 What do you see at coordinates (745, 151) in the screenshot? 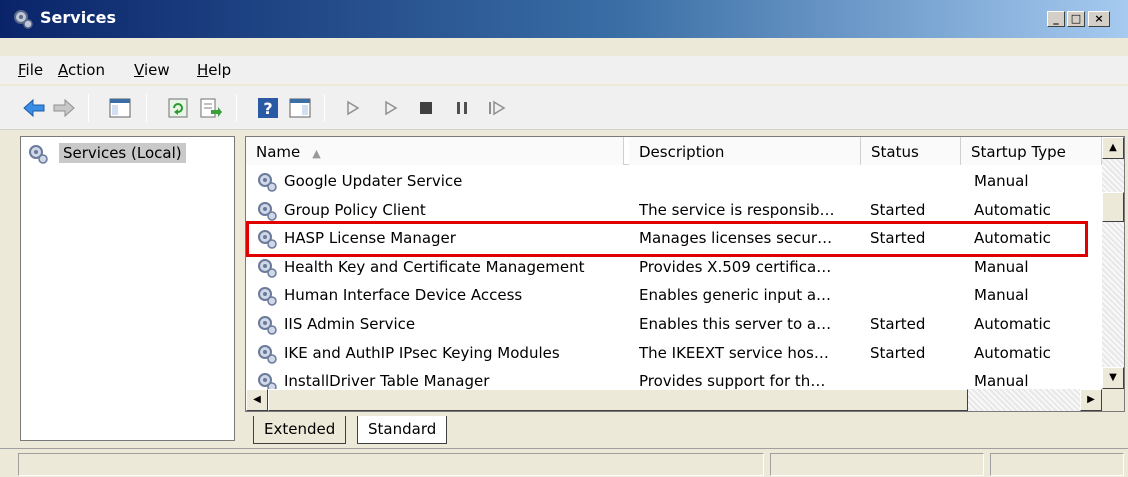
I see `column-header-description: Description` at bounding box center [745, 151].